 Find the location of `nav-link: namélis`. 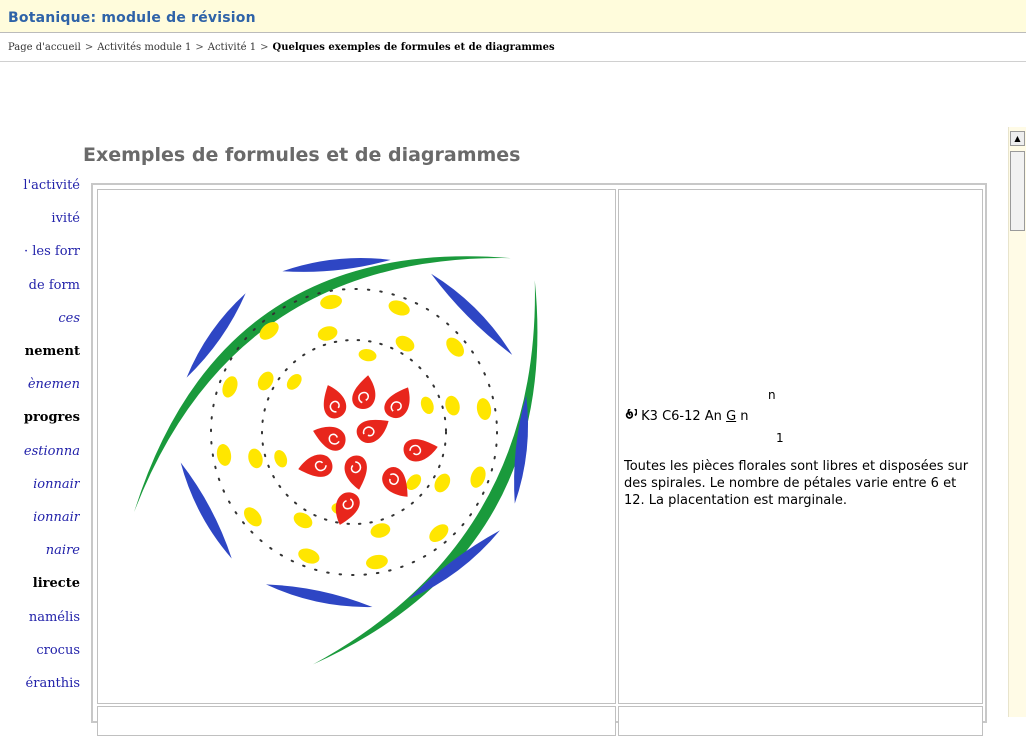

nav-link: namélis is located at coordinates (40, 621).